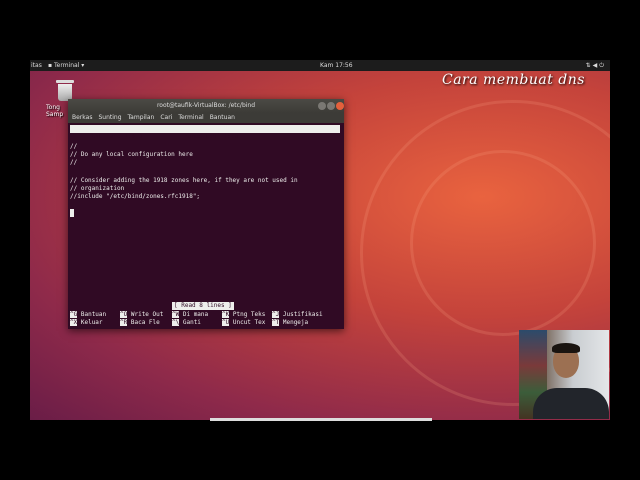  Describe the element at coordinates (564, 374) in the screenshot. I see `webcam-overlay` at that location.